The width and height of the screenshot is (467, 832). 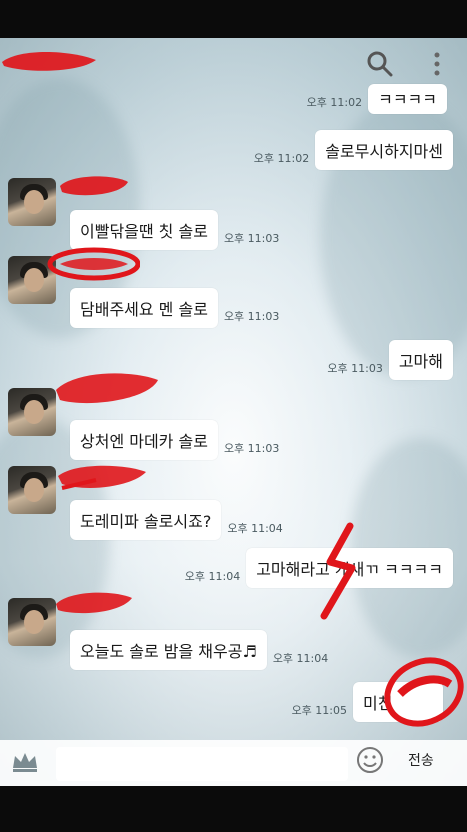 What do you see at coordinates (168, 650) in the screenshot?
I see `message-bubble: 오늘도 솔로 밤을 채우공♬` at bounding box center [168, 650].